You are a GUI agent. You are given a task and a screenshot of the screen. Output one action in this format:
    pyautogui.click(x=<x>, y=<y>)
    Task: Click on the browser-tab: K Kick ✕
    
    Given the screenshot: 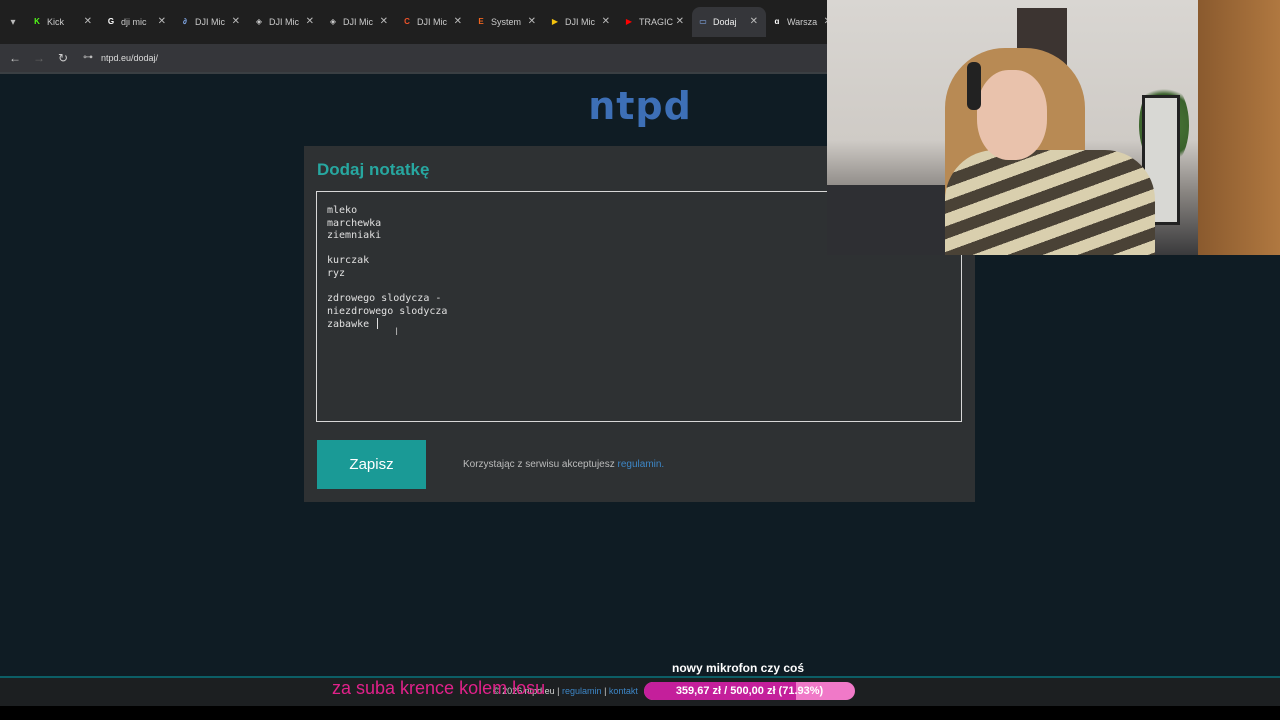 What is the action you would take?
    pyautogui.click(x=63, y=22)
    